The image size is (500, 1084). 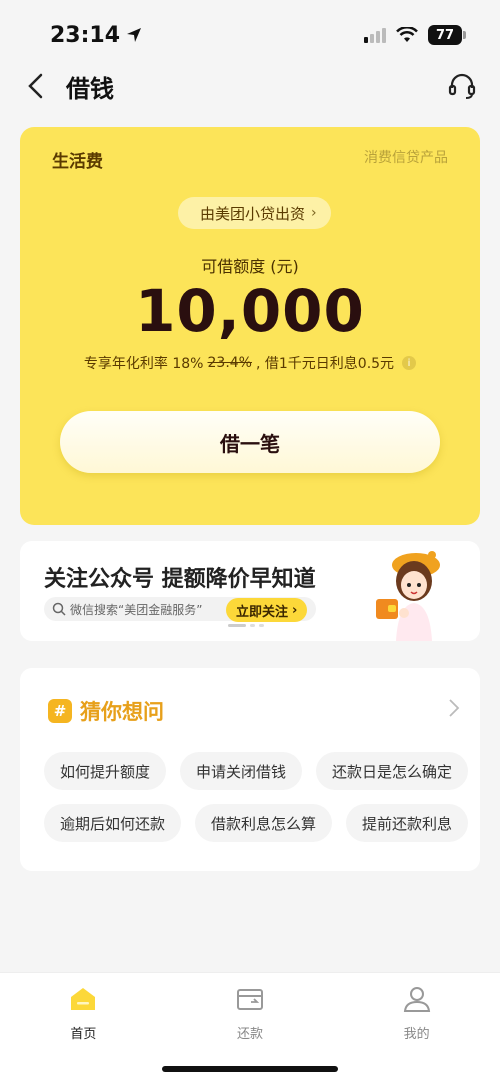 What do you see at coordinates (90, 88) in the screenshot?
I see `page-title: 借钱` at bounding box center [90, 88].